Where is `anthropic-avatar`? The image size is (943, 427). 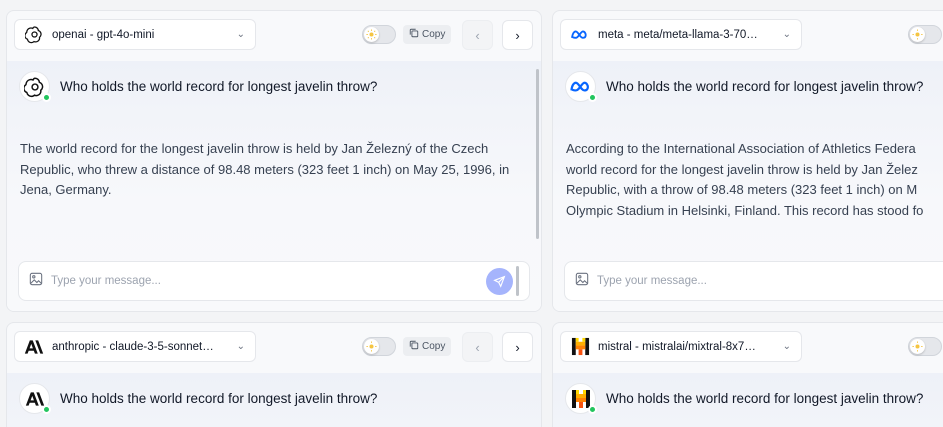
anthropic-avatar is located at coordinates (35, 398).